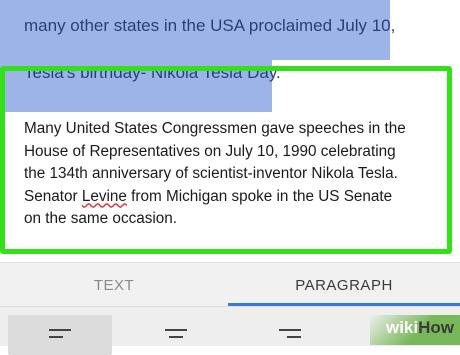  I want to click on align-left-button, so click(60, 335).